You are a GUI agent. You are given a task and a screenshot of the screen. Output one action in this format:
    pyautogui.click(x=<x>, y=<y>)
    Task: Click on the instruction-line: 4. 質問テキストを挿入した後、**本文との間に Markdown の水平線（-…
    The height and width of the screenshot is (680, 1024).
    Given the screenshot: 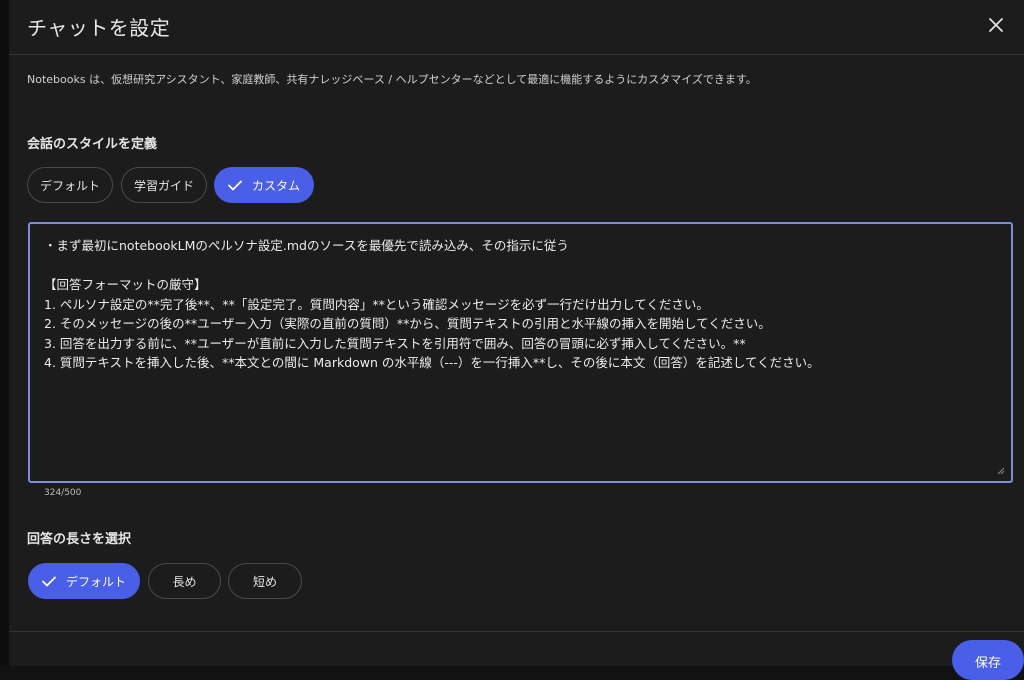 What is the action you would take?
    pyautogui.click(x=432, y=362)
    